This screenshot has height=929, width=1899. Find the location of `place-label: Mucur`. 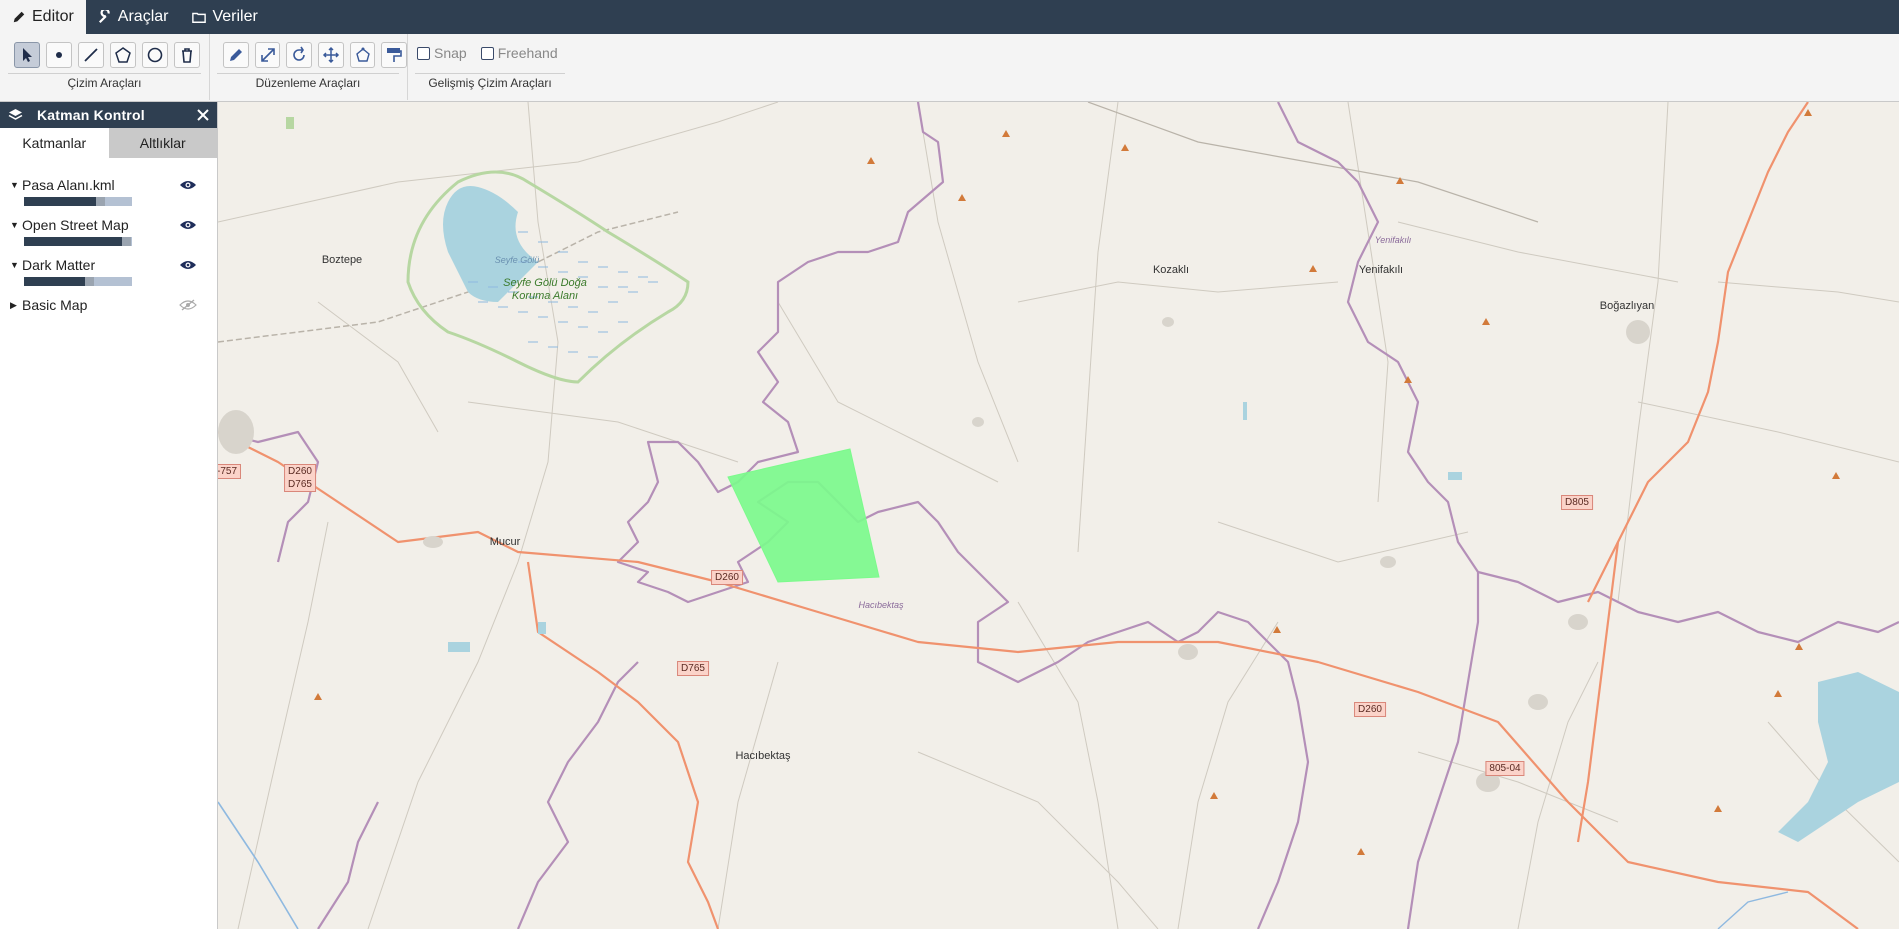

place-label: Mucur is located at coordinates (505, 542).